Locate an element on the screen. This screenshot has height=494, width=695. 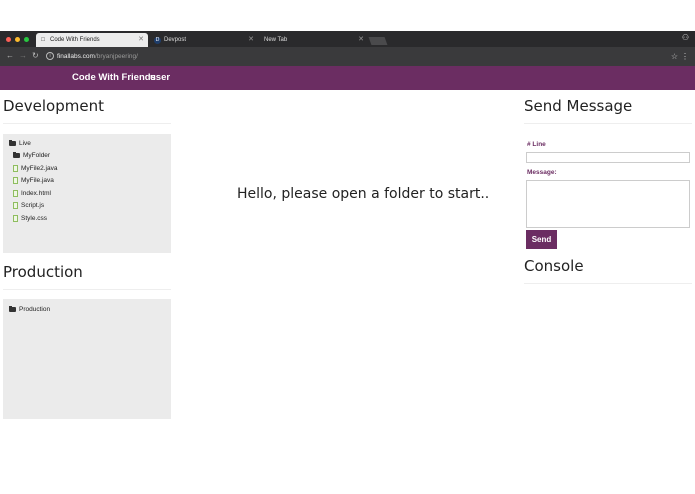
reload-icon: ↻ is located at coordinates (35, 56).